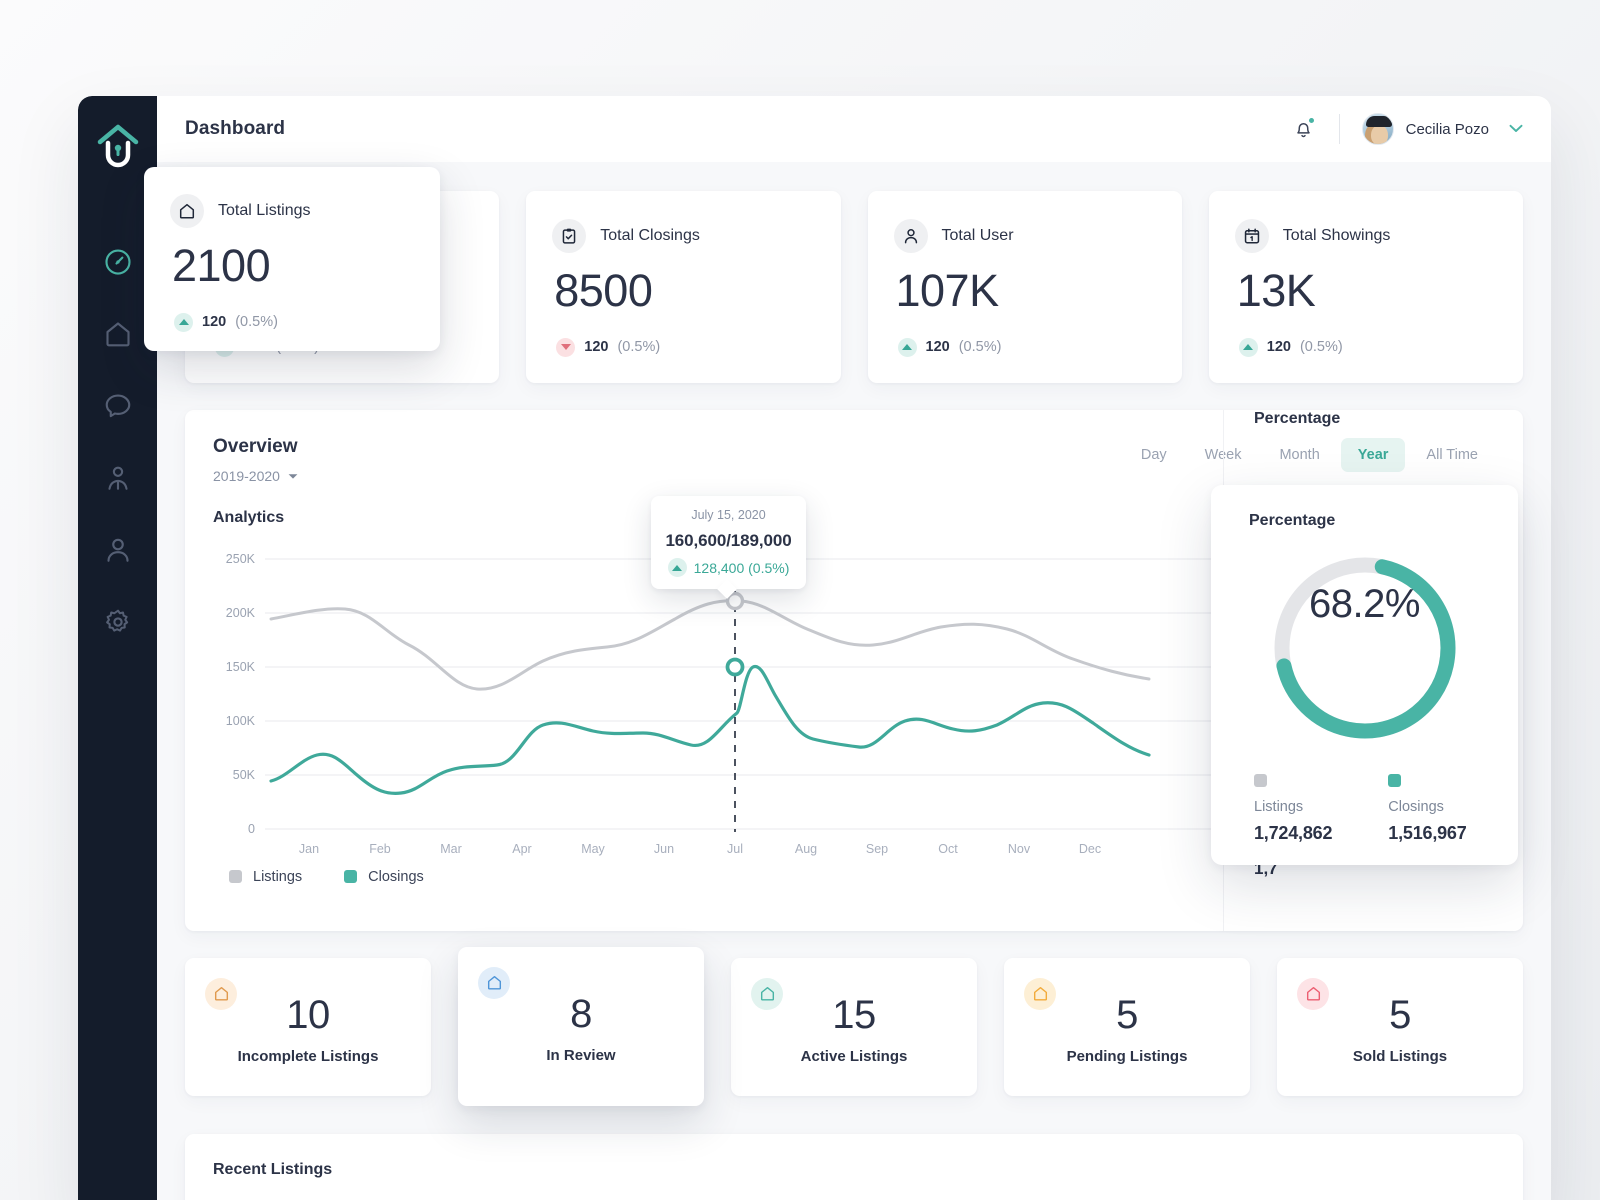  I want to click on kpi-label: Total Closings, so click(650, 235).